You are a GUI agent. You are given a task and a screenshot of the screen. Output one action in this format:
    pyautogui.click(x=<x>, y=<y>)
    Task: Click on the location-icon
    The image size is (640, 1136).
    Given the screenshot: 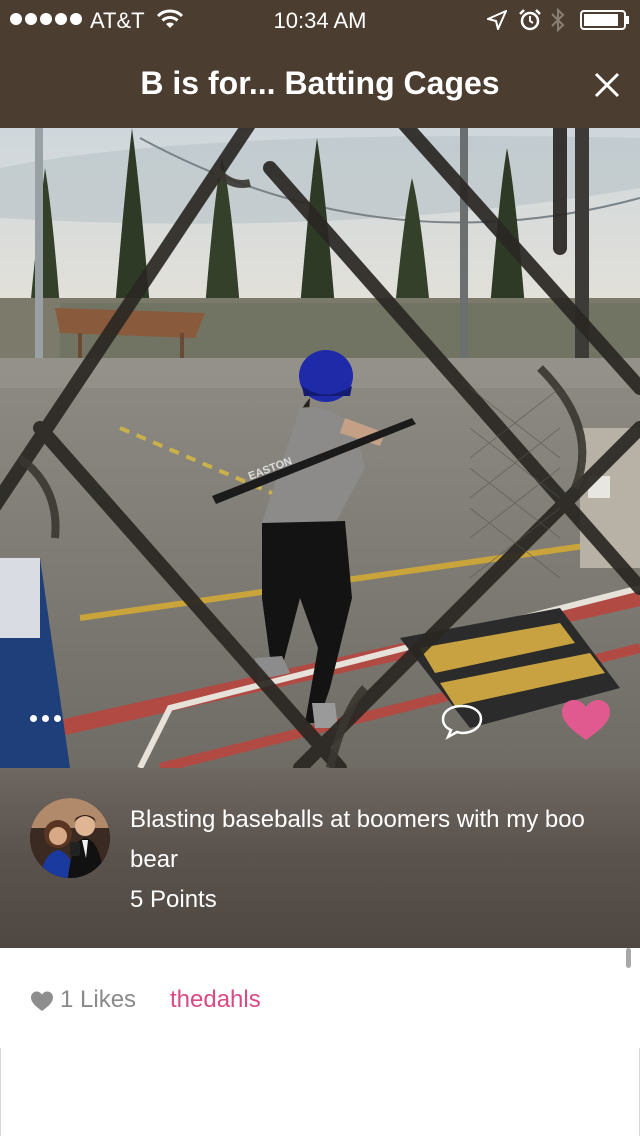 What is the action you would take?
    pyautogui.click(x=497, y=20)
    